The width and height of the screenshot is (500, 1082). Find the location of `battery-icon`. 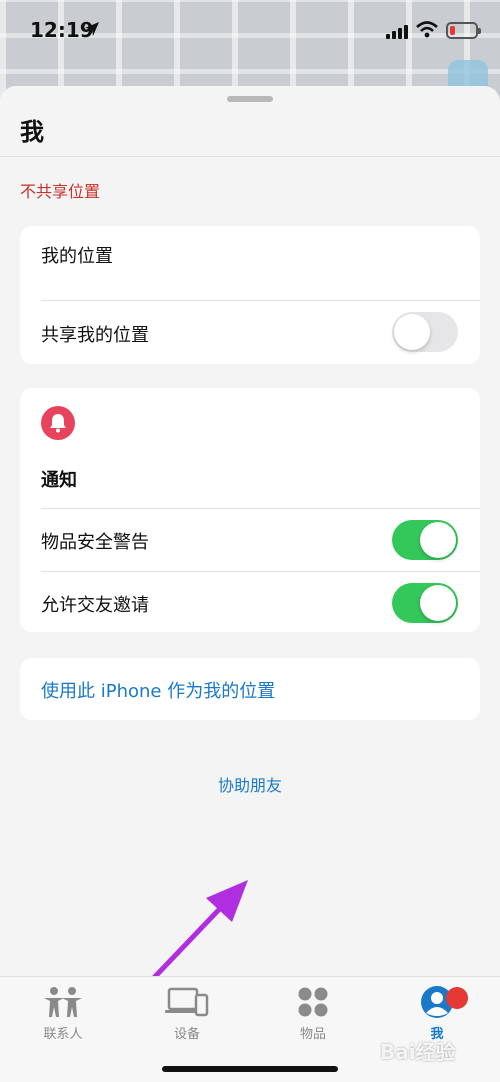

battery-icon is located at coordinates (463, 30).